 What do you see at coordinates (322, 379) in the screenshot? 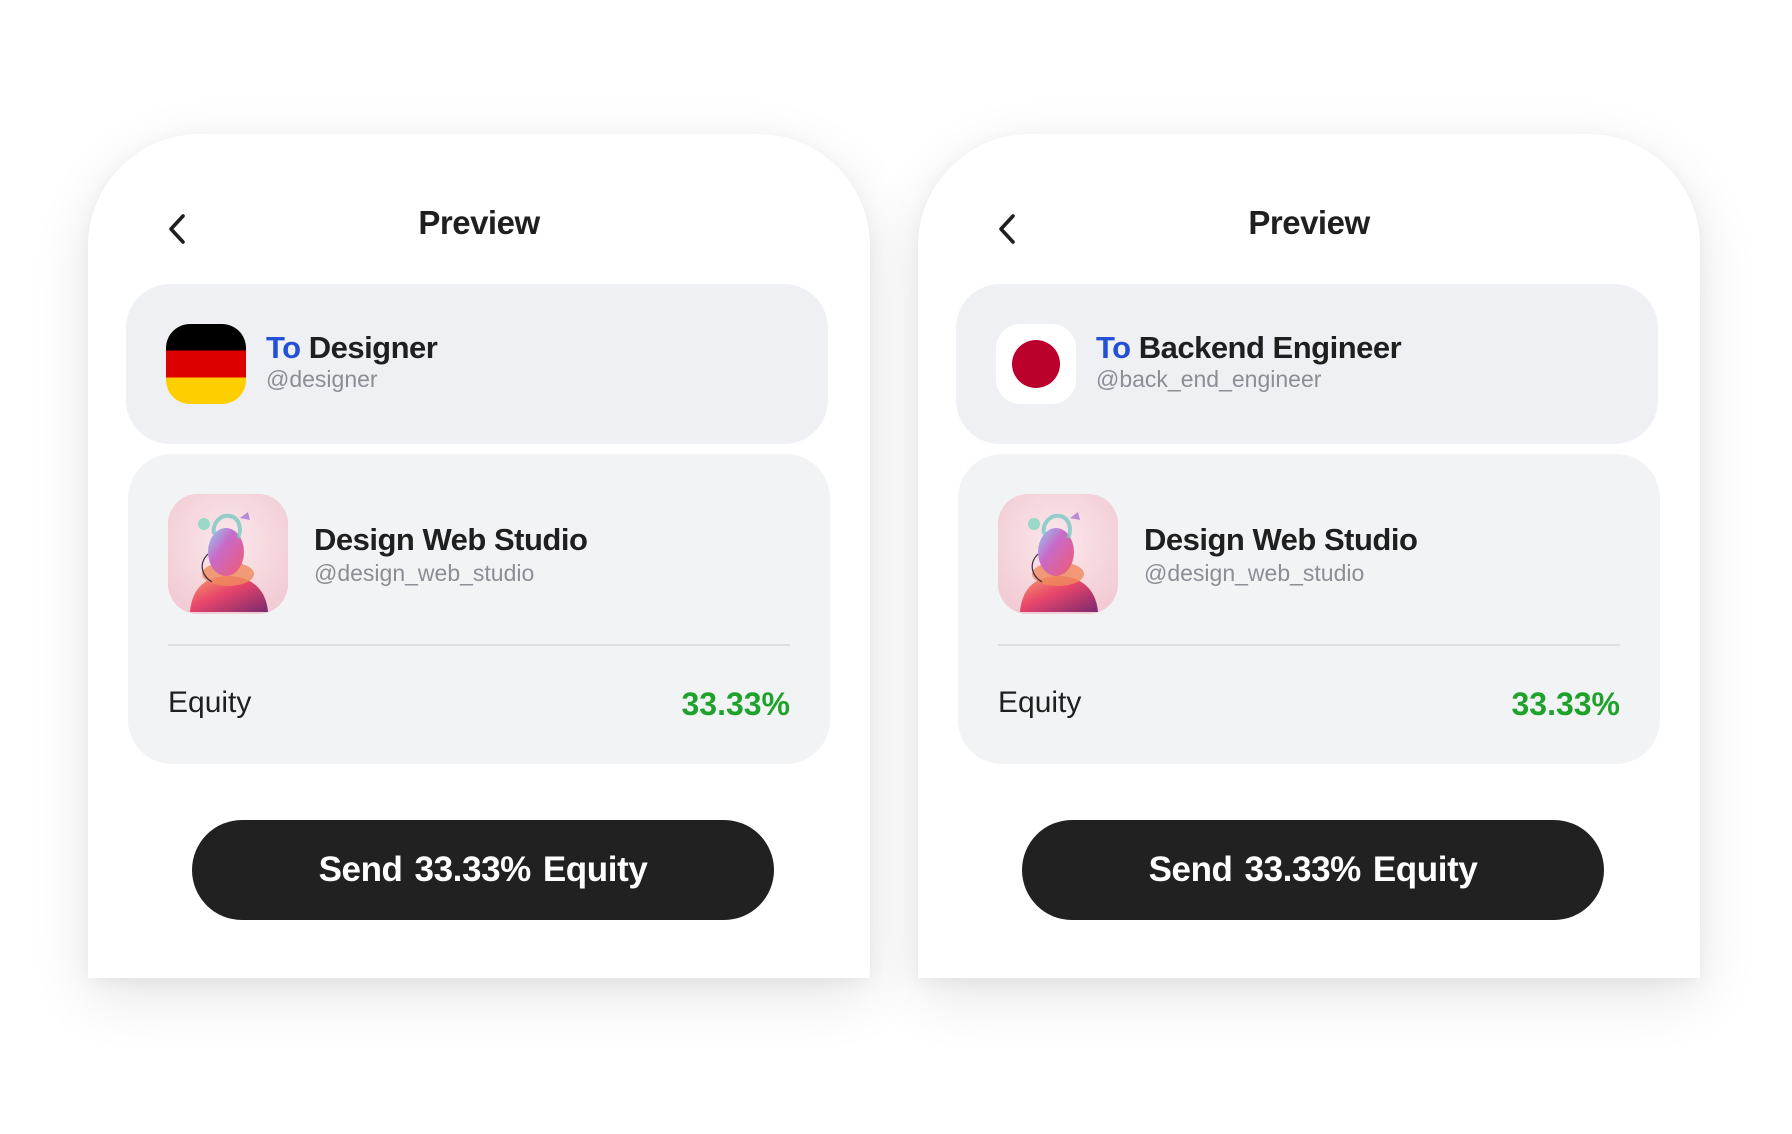
I see `recipient-handle: @designer` at bounding box center [322, 379].